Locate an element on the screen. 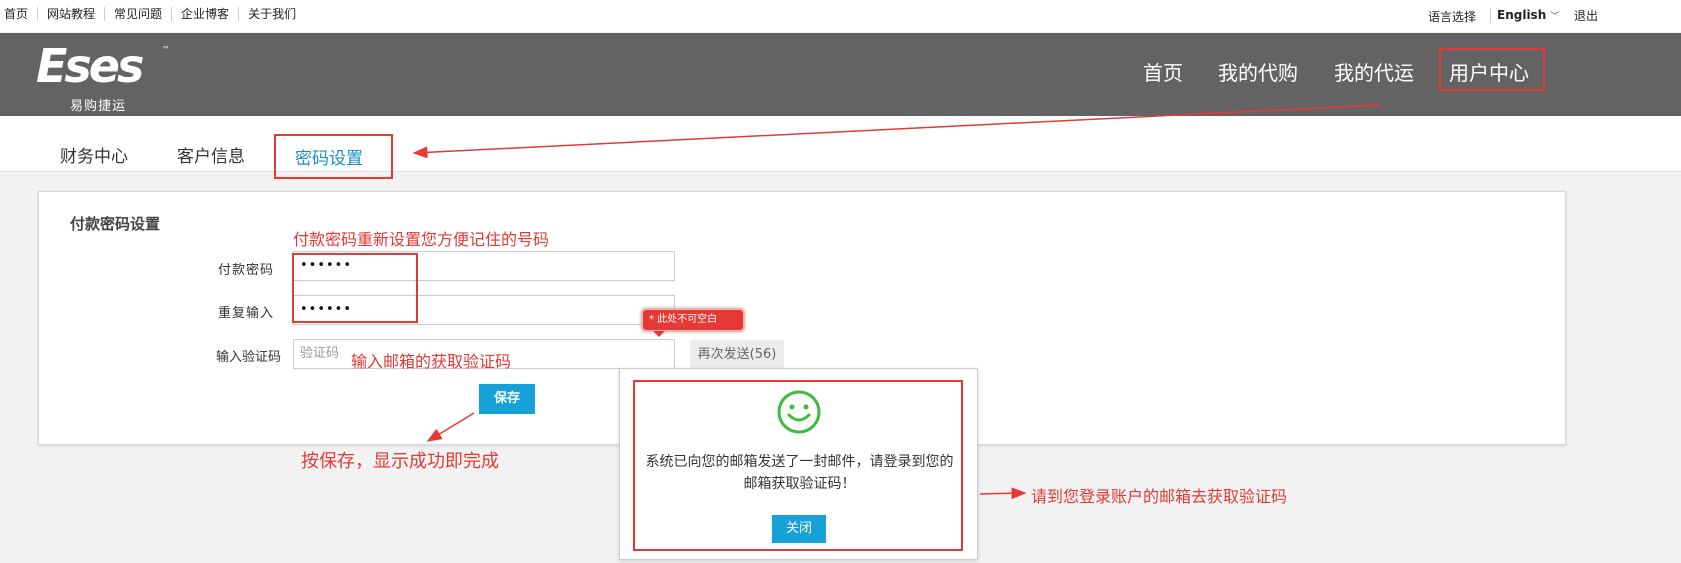  top-links: 首页 网站教程 常见问题 企业博客 关于我们 is located at coordinates (154, 14).